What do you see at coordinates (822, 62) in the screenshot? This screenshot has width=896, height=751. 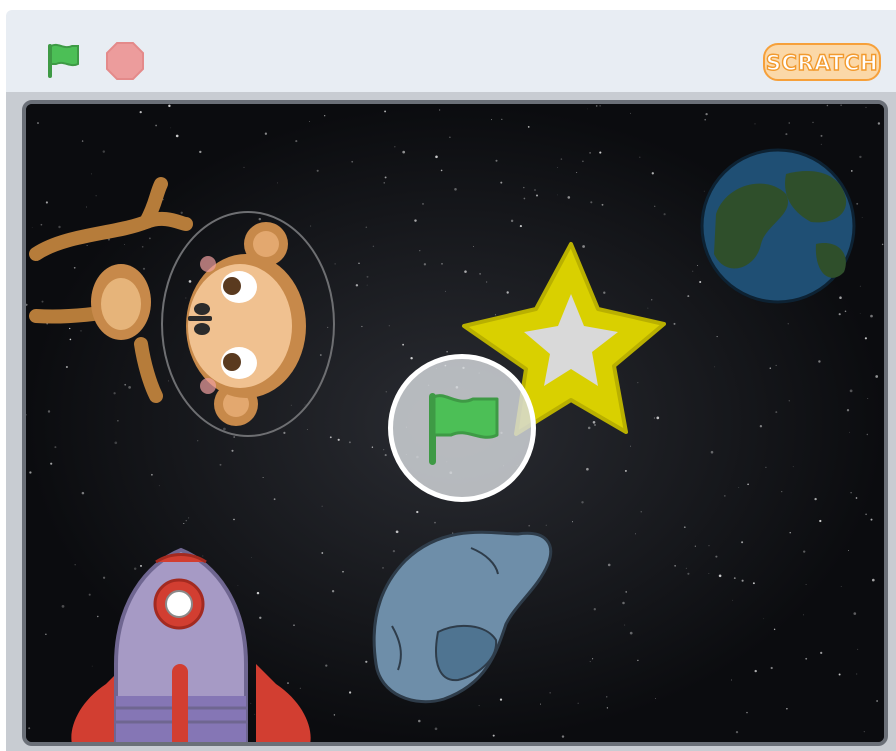 I see `scratch-logo: SCRATCH` at bounding box center [822, 62].